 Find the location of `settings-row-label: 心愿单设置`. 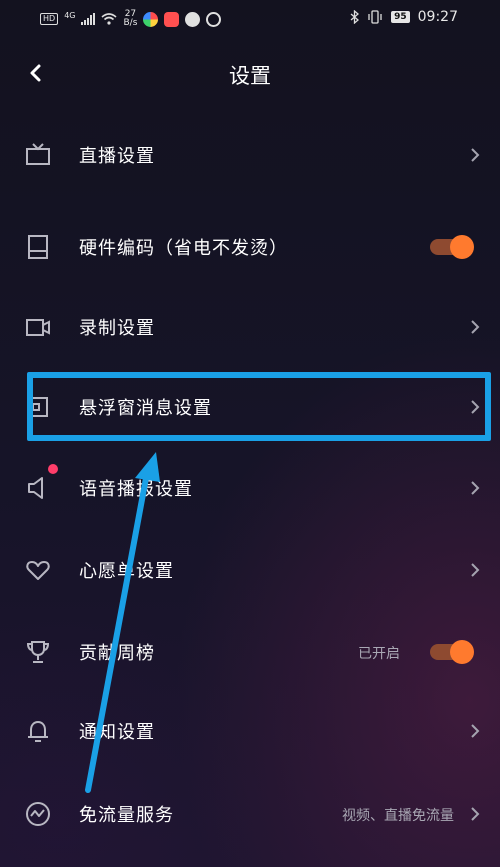

settings-row-label: 心愿单设置 is located at coordinates (126, 571).